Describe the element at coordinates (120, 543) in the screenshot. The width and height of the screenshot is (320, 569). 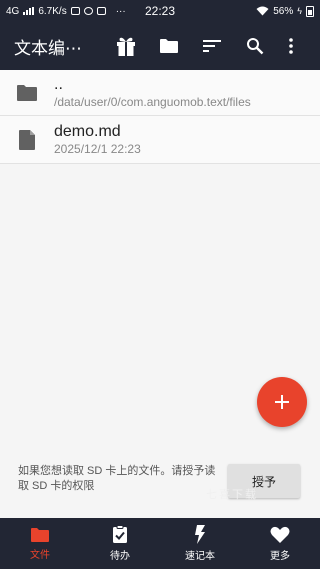
I see `nav-tab-todo: 待办` at that location.